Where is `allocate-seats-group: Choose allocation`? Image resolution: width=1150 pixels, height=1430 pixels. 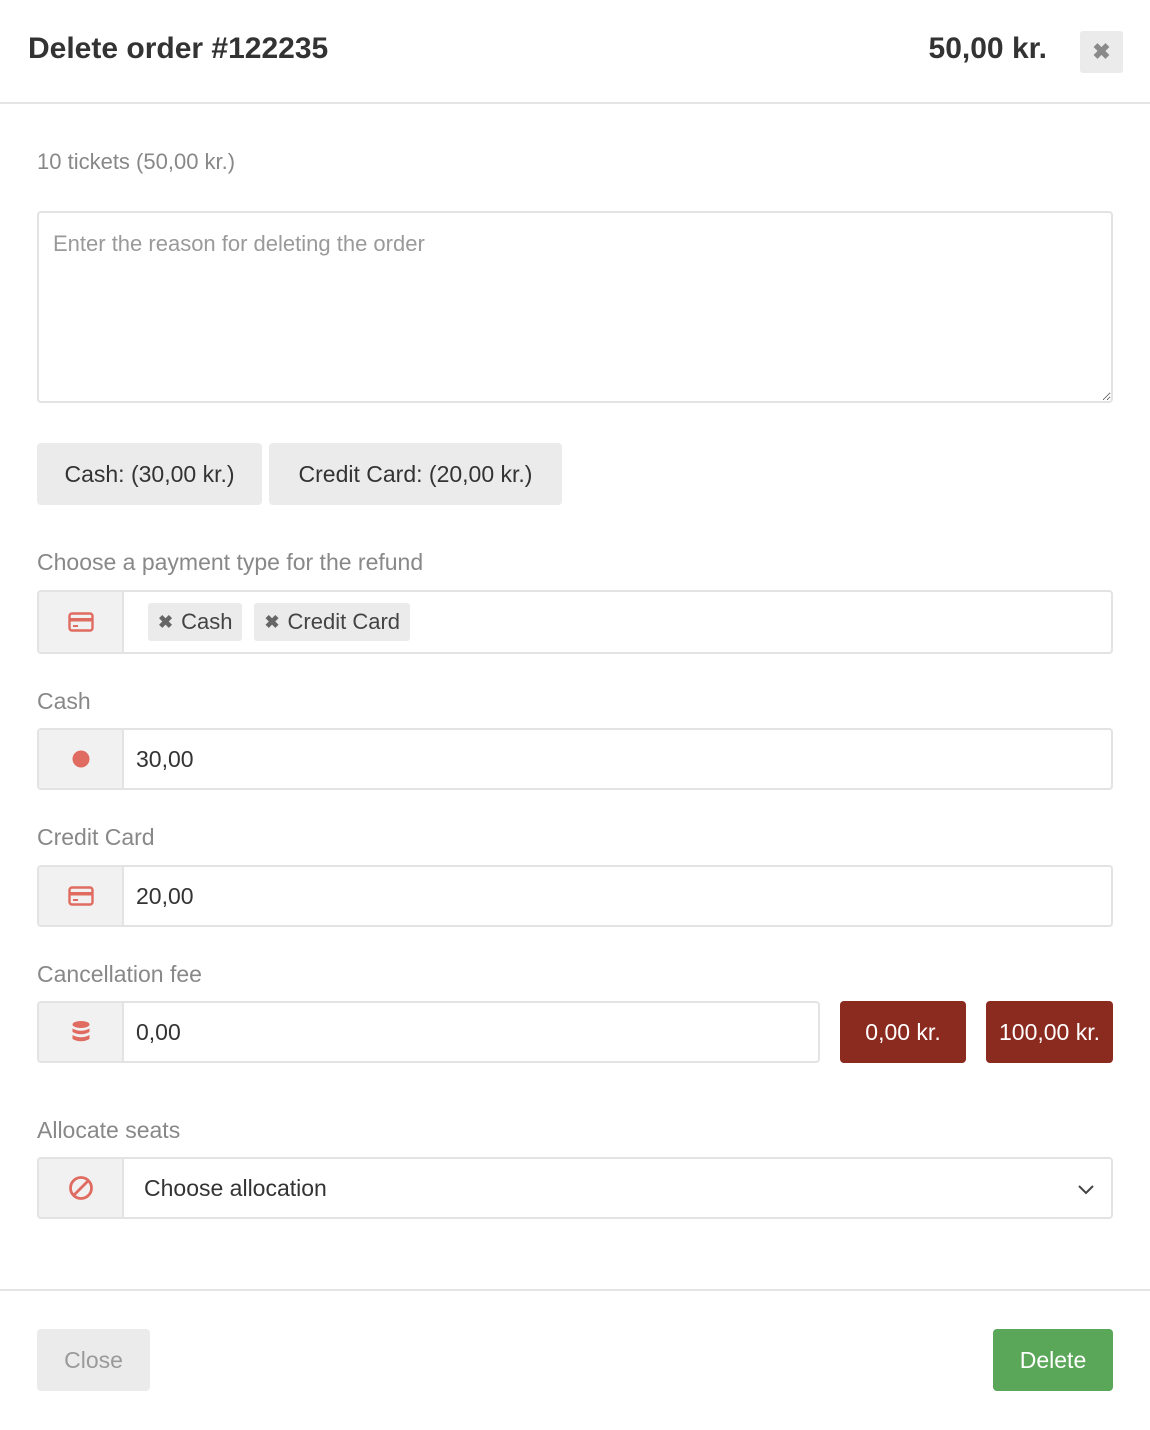
allocate-seats-group: Choose allocation is located at coordinates (575, 1188).